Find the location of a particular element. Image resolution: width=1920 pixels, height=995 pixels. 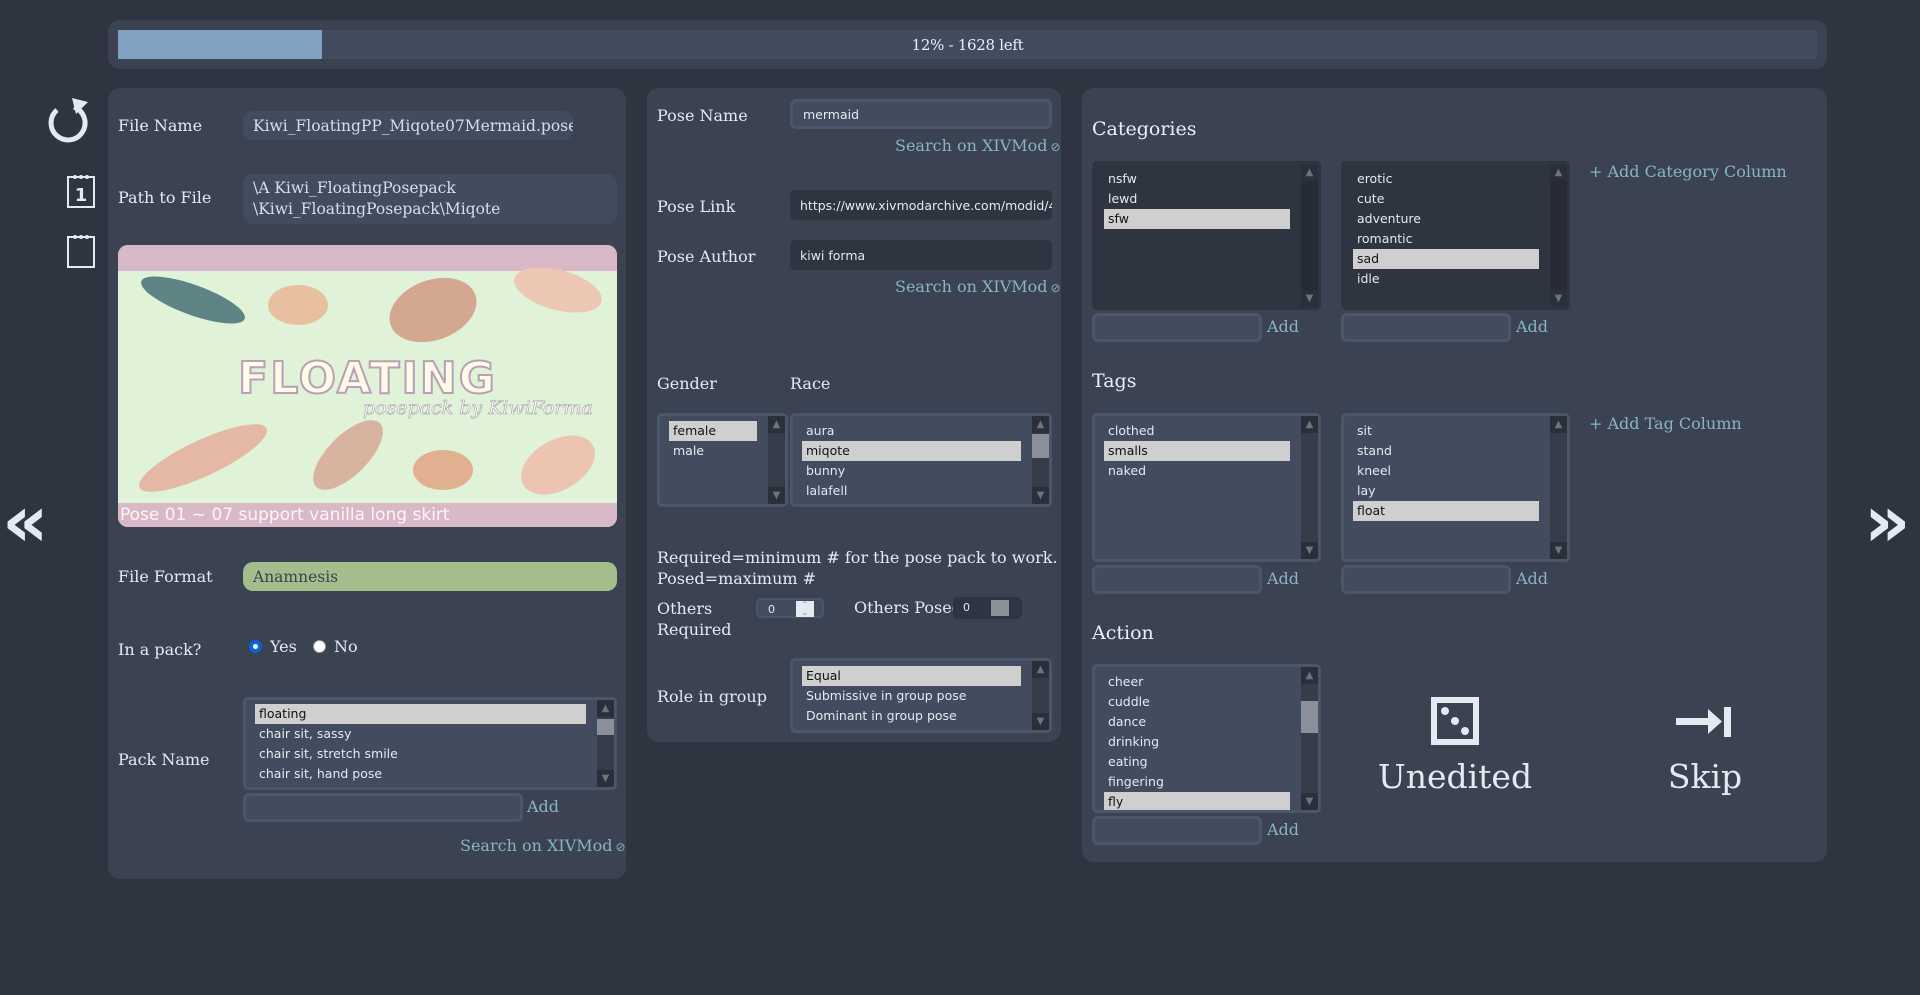

radio-dot-checked is located at coordinates (255, 646).